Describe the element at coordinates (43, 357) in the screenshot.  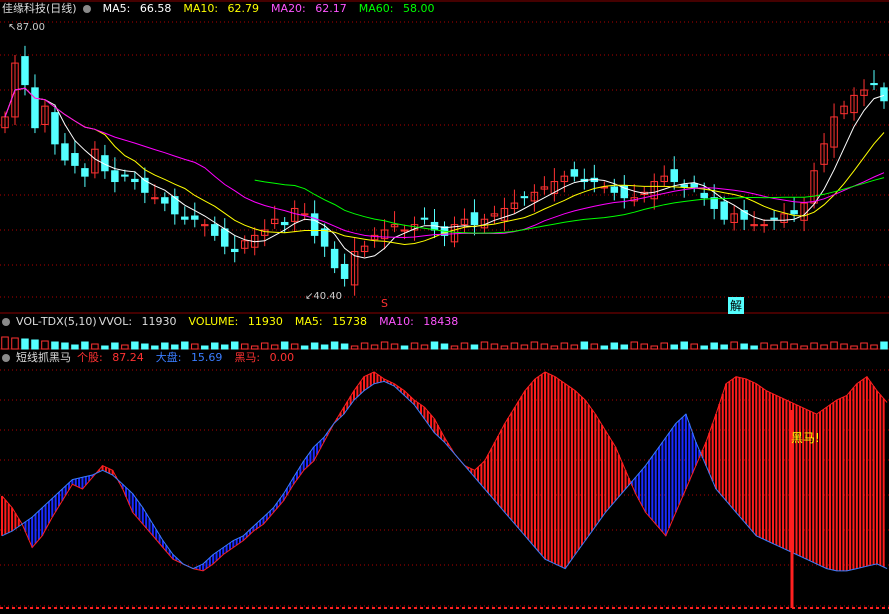
I see `indicator-name: 短线抓黑马` at that location.